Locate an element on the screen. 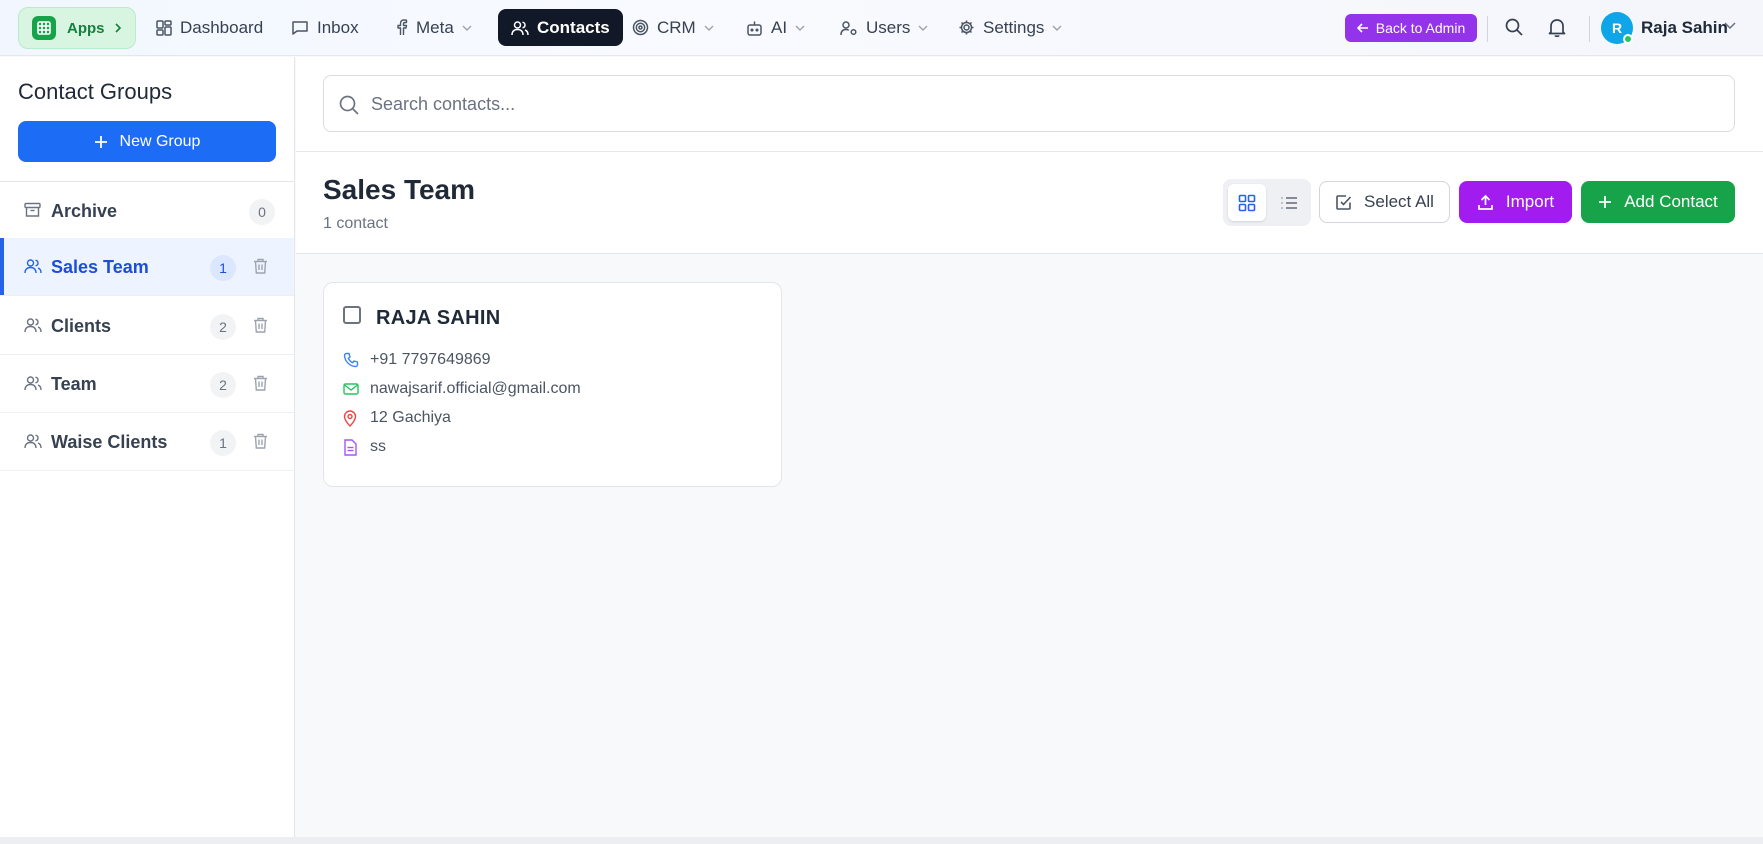 The width and height of the screenshot is (1763, 844). file-text-icon is located at coordinates (351, 447).